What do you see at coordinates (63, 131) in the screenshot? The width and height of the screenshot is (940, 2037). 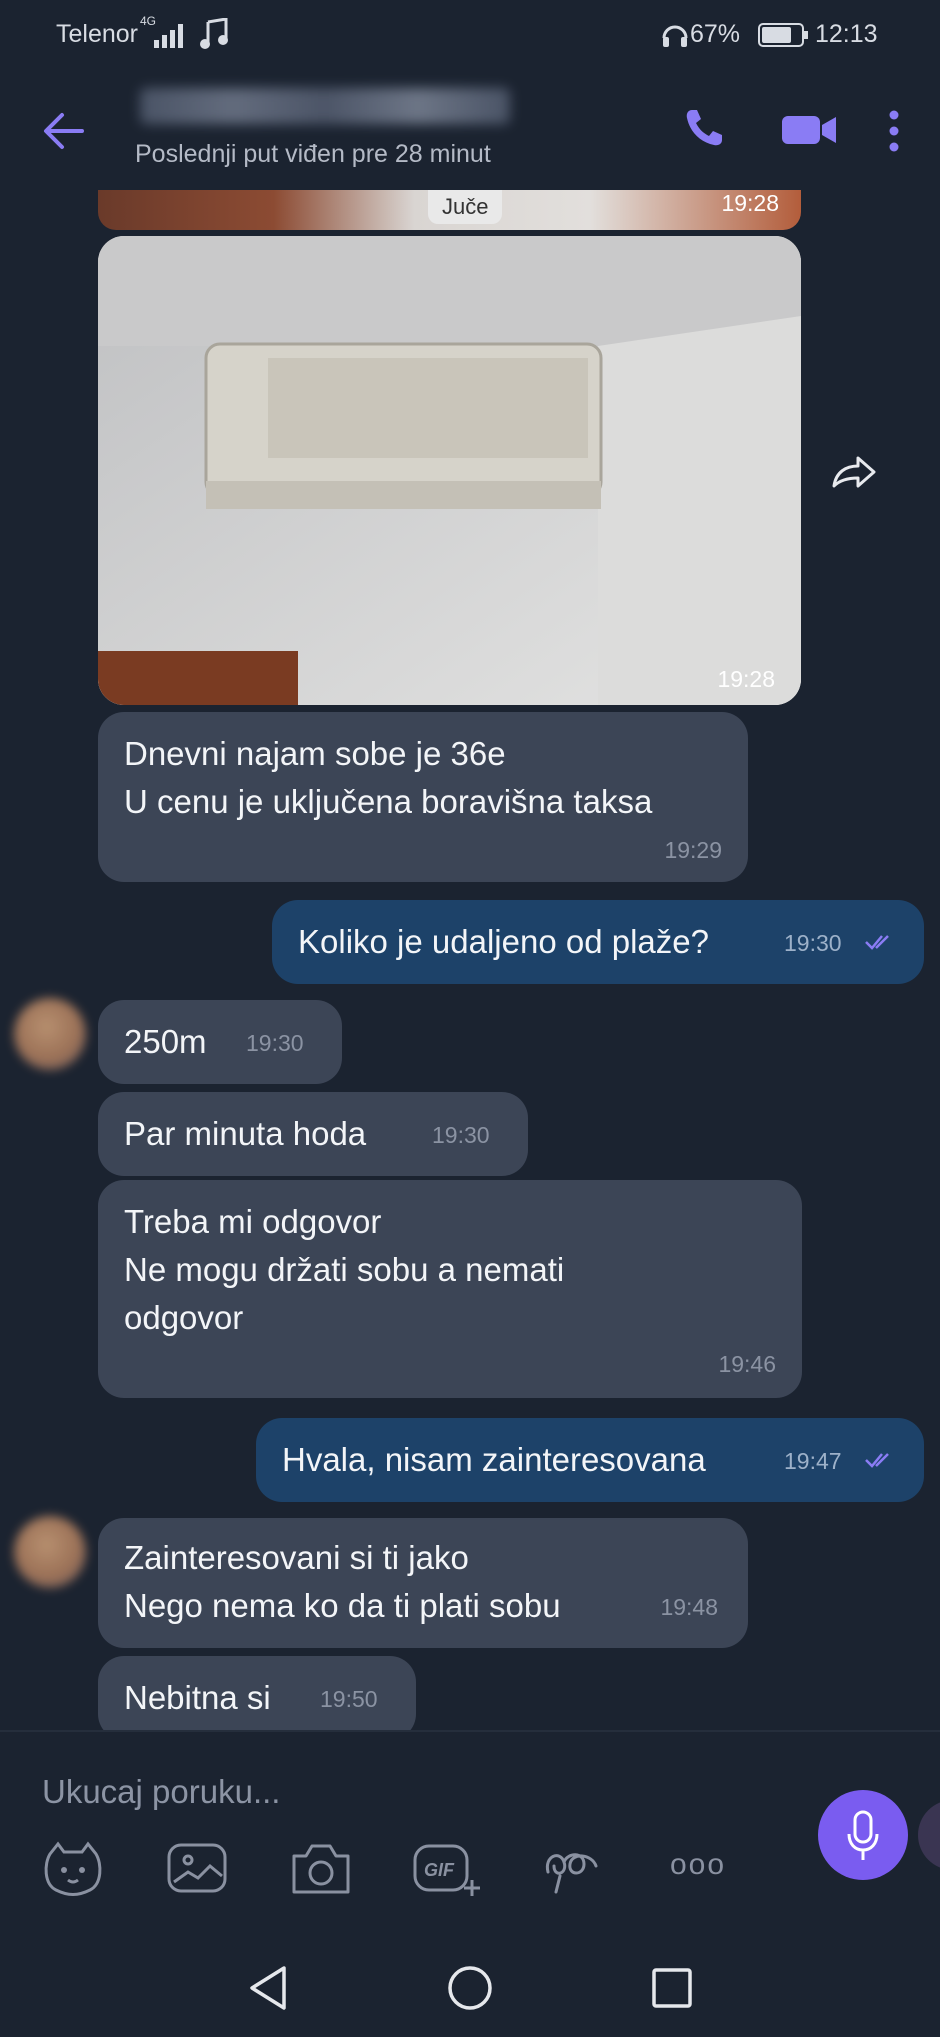 I see `back-arrow-icon` at bounding box center [63, 131].